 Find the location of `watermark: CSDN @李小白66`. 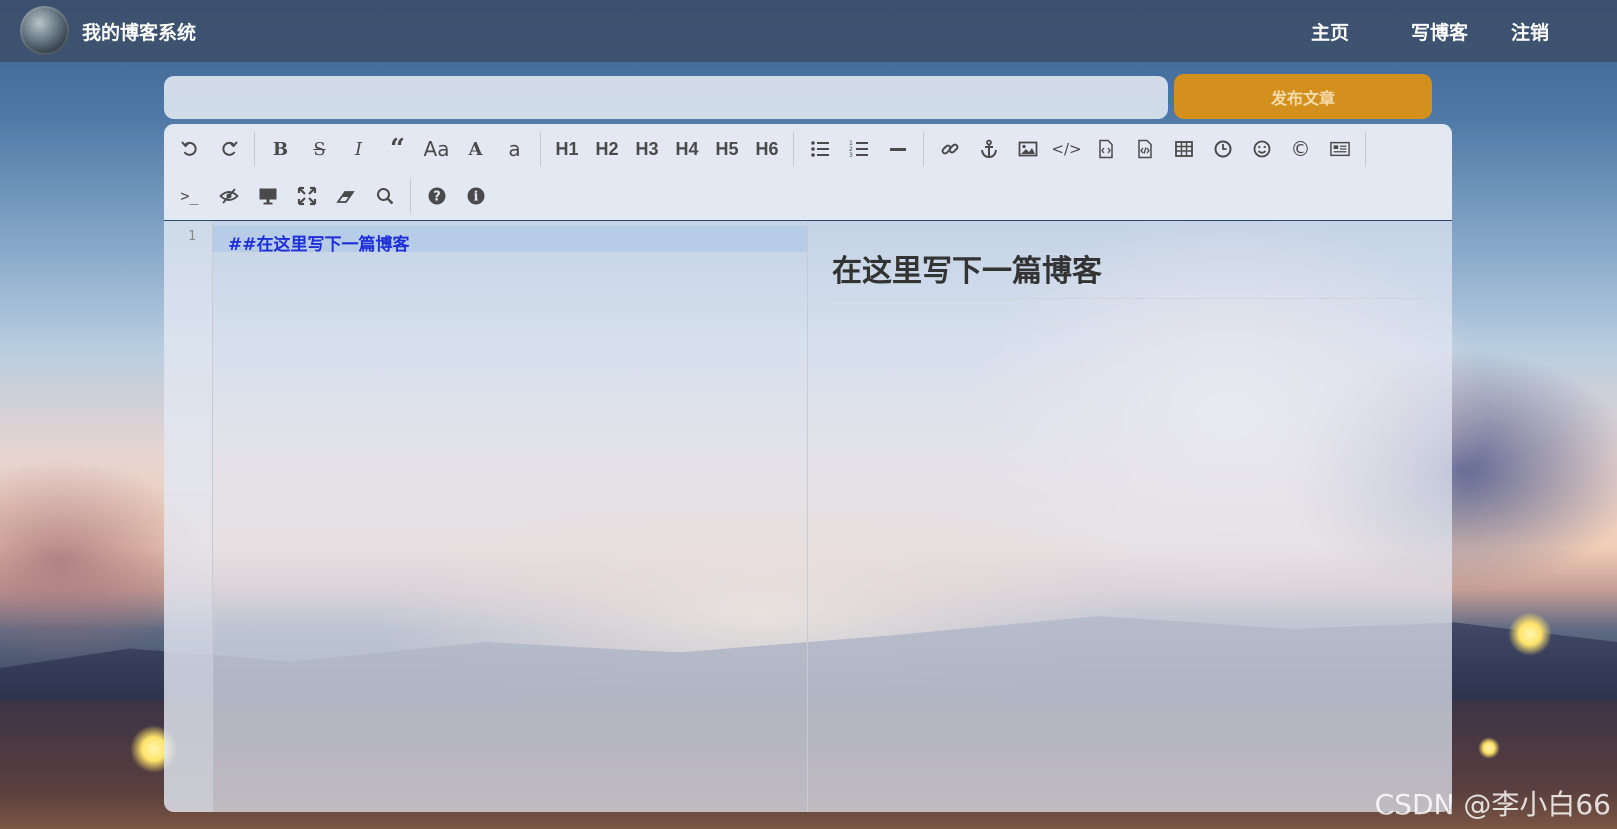

watermark: CSDN @李小白66 is located at coordinates (1492, 804).